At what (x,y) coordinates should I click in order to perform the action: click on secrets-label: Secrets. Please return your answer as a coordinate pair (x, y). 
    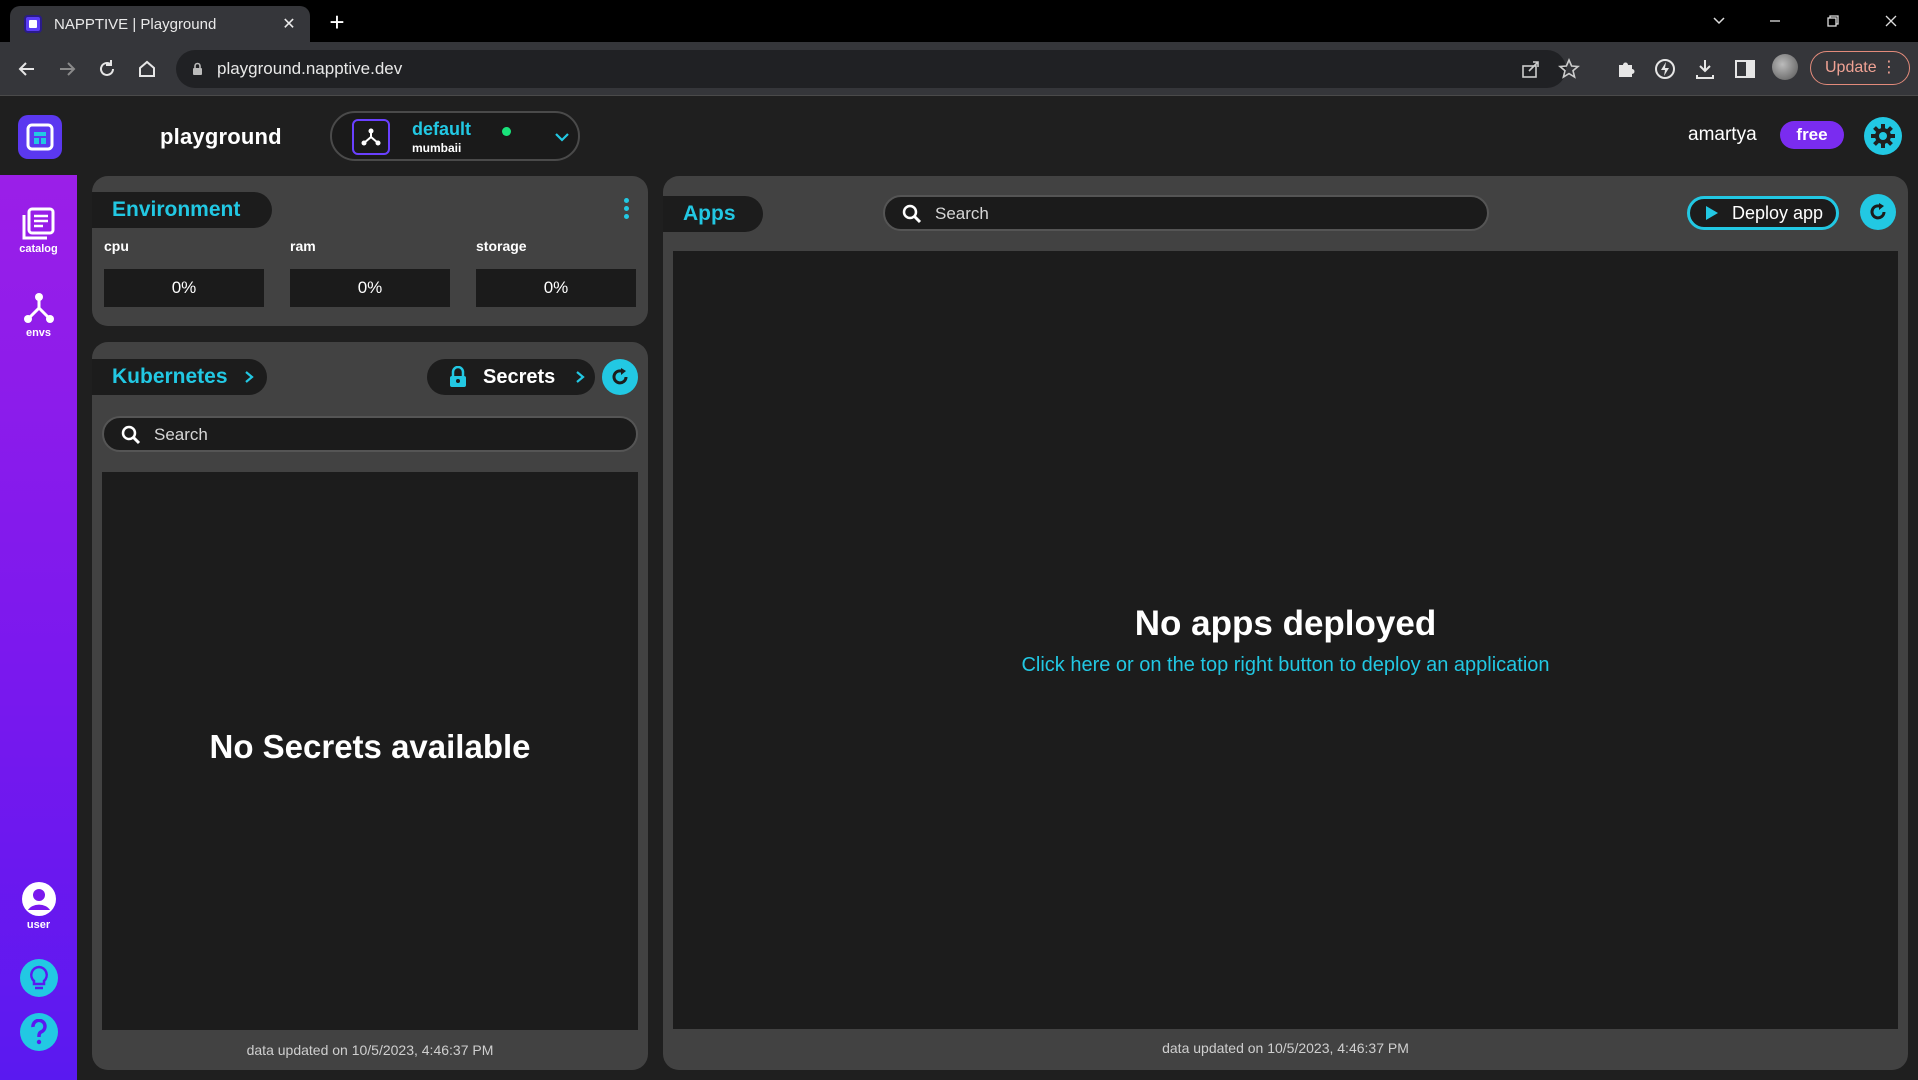
    Looking at the image, I should click on (519, 377).